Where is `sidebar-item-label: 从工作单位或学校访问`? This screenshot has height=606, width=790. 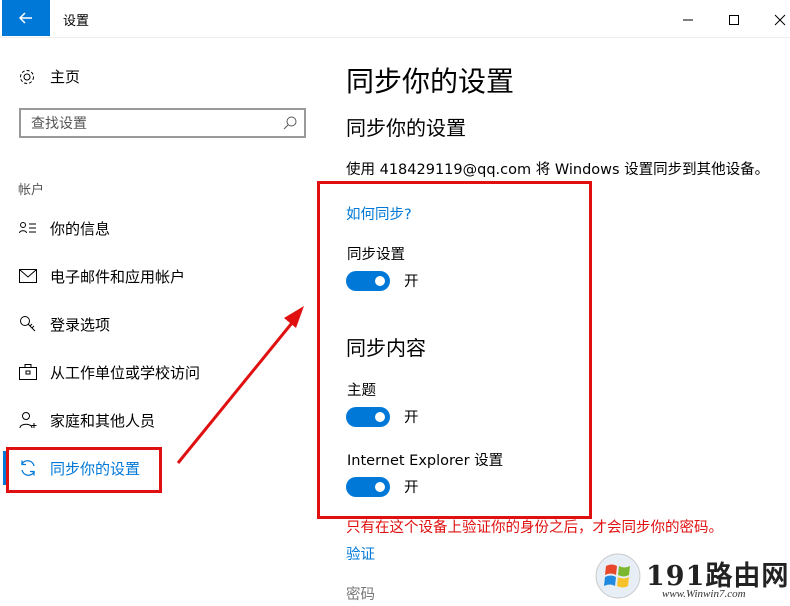 sidebar-item-label: 从工作单位或学校访问 is located at coordinates (125, 372).